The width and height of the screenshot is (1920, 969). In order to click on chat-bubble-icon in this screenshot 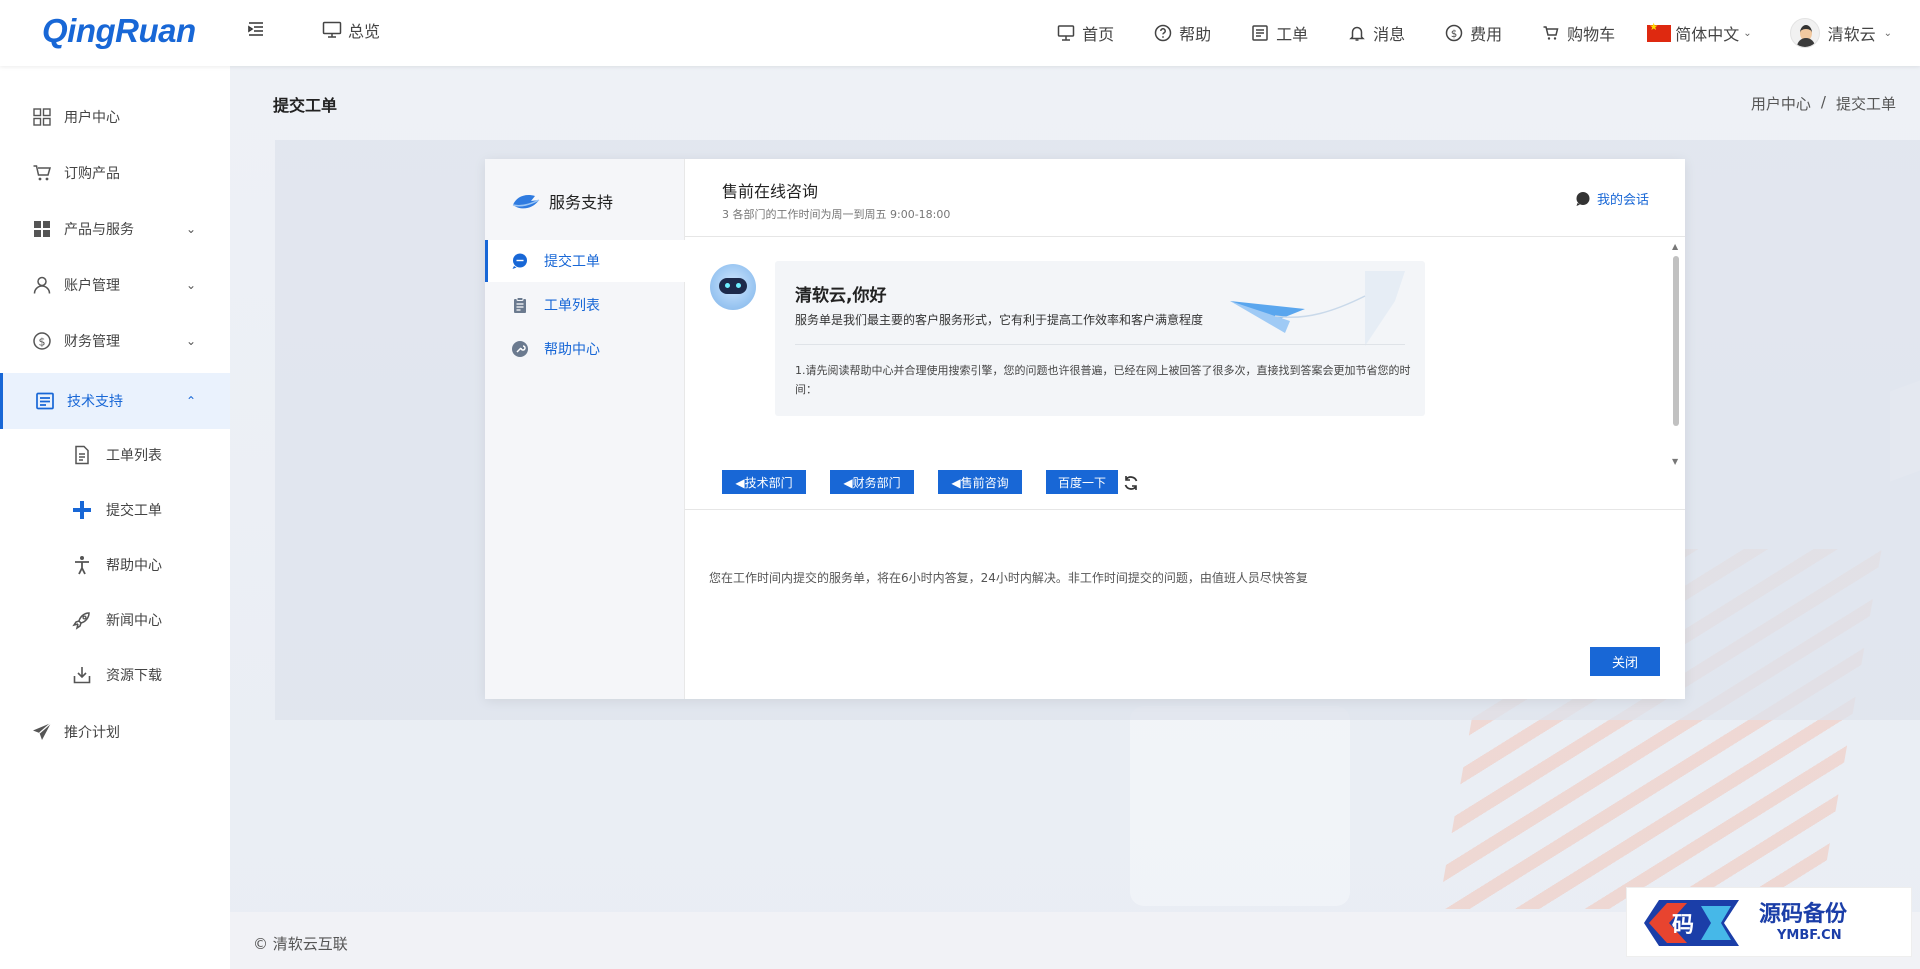, I will do `click(1583, 198)`.